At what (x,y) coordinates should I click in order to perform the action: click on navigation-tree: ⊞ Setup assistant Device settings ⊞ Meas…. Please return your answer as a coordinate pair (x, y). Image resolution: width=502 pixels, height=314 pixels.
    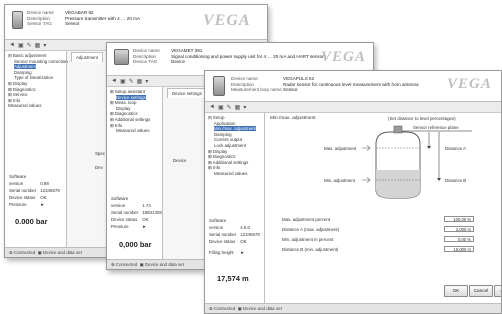
    Looking at the image, I should click on (135, 173).